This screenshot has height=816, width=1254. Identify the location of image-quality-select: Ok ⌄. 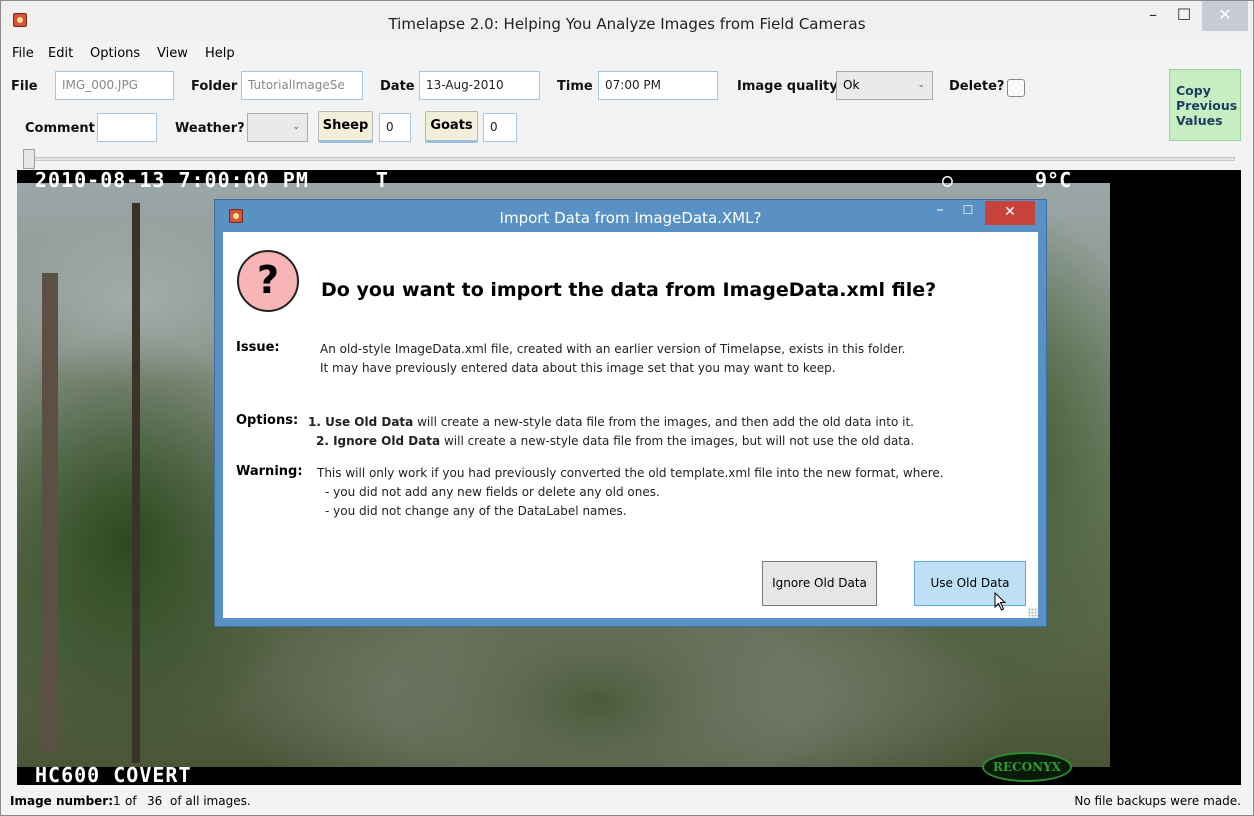
(884, 85).